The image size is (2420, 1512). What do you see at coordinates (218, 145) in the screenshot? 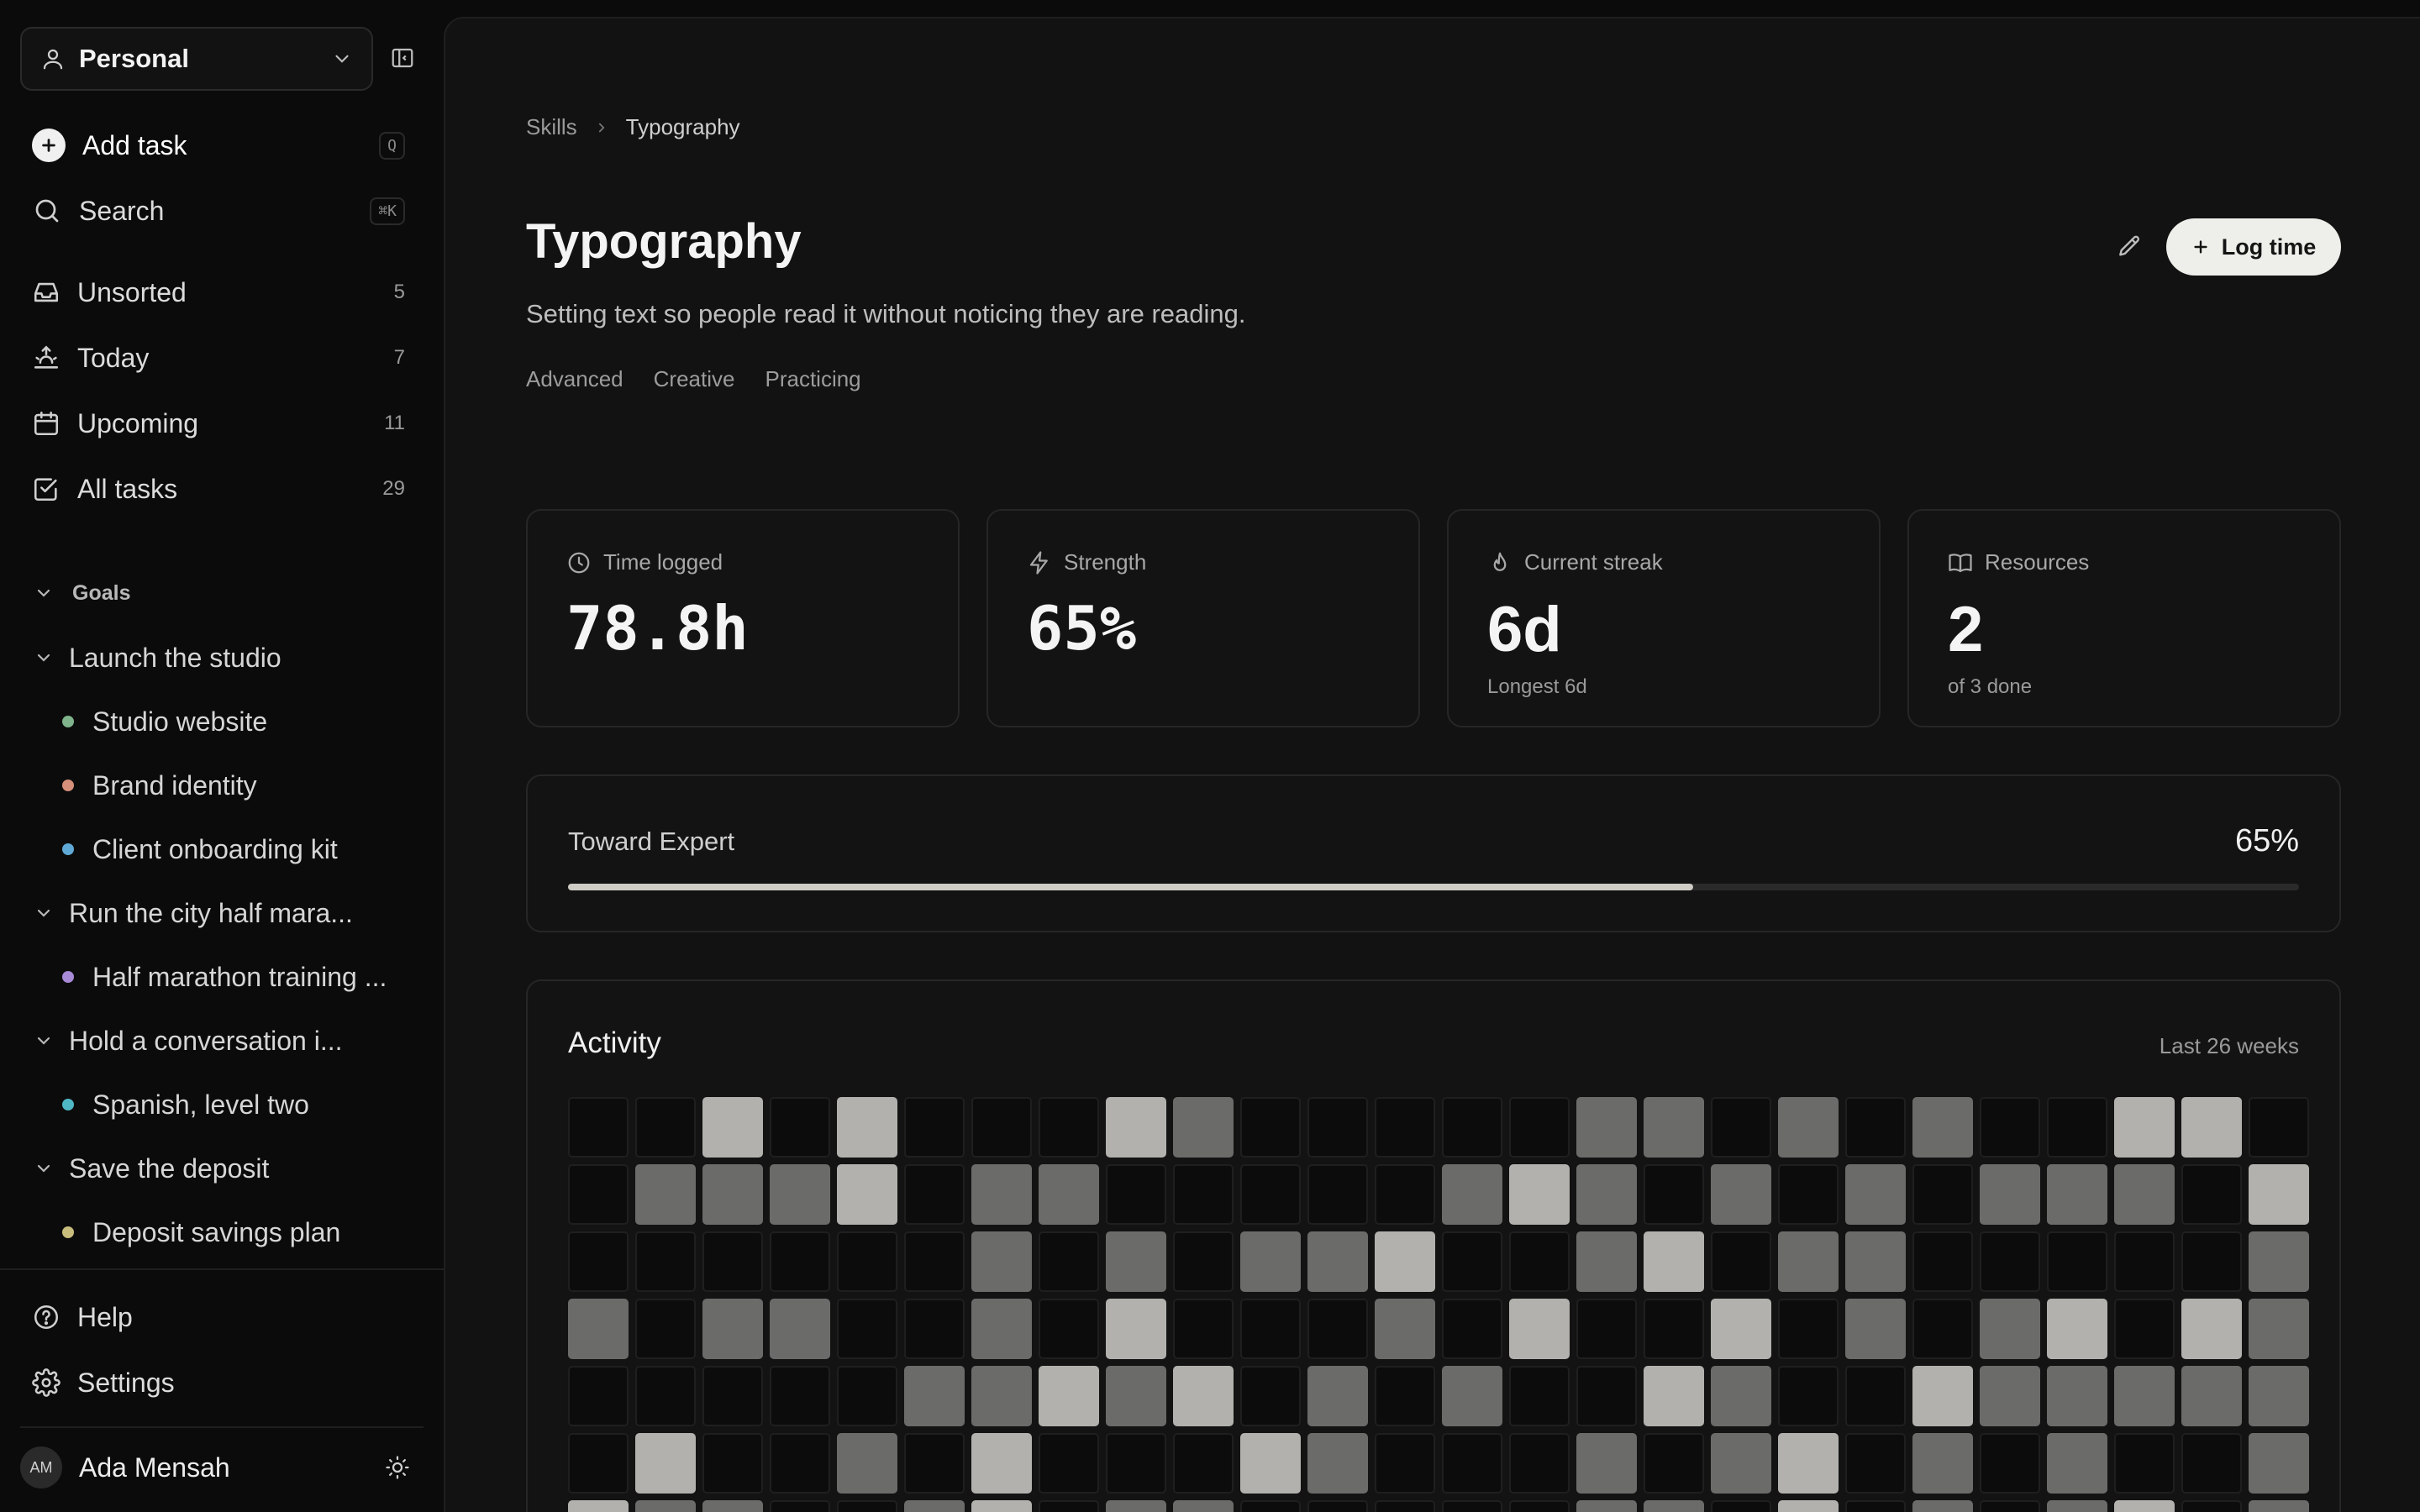
I see `add-task-button: Add task Q` at bounding box center [218, 145].